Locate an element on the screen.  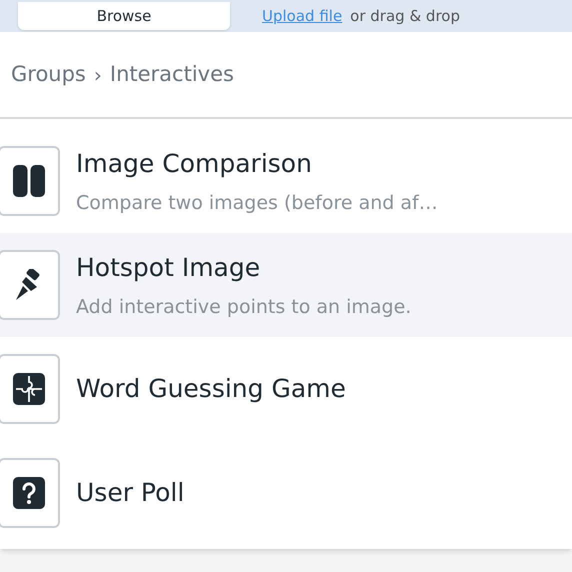
breadcrumb-item: Interactives is located at coordinates (172, 74).